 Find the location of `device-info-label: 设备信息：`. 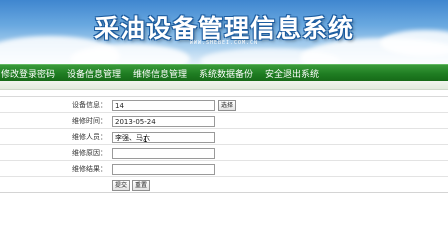

device-info-label: 设备信息： is located at coordinates (89, 105).